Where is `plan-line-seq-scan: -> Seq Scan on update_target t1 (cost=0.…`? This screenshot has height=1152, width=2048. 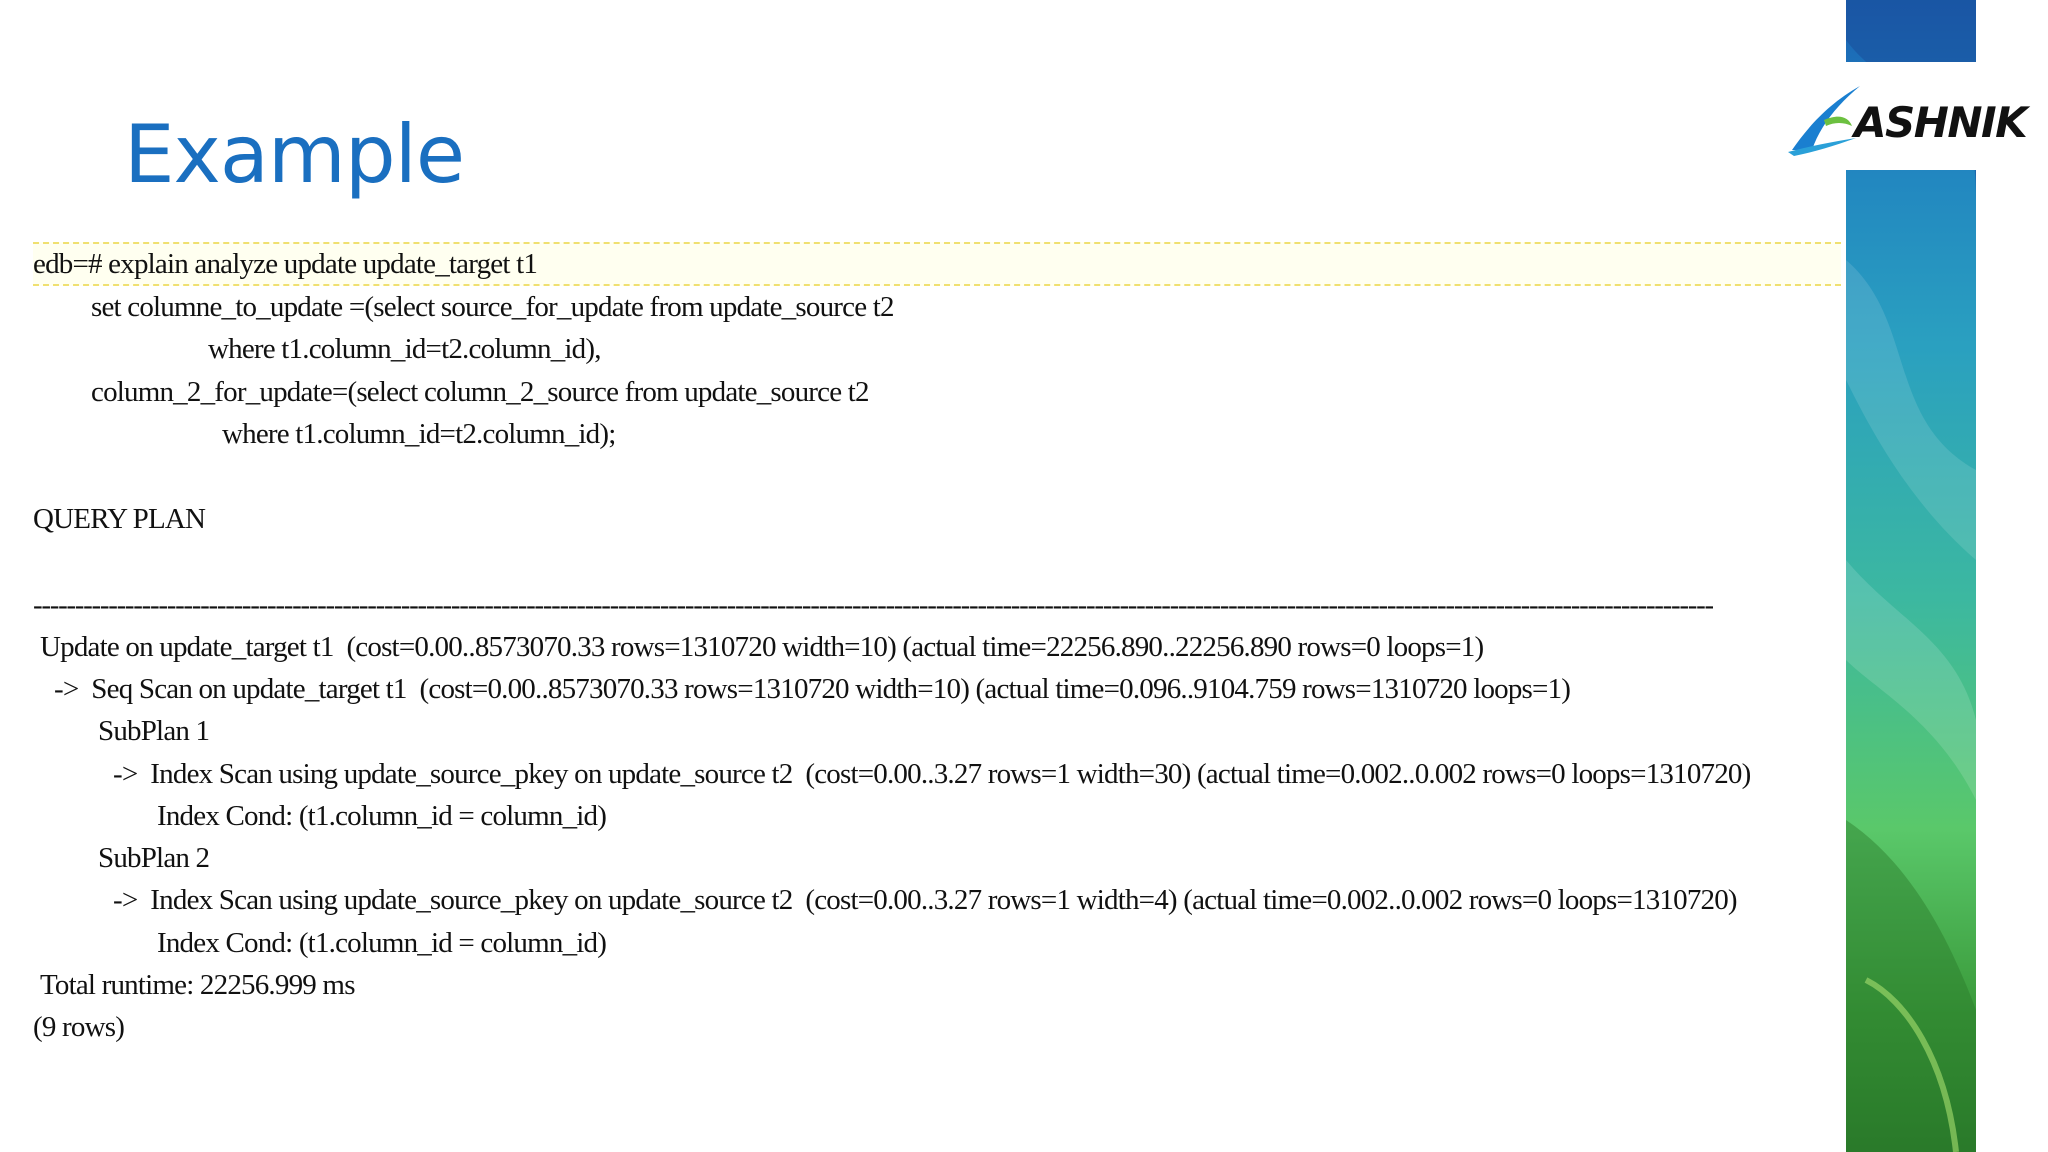 plan-line-seq-scan: -> Seq Scan on update_target t1 (cost=0.… is located at coordinates (812, 689).